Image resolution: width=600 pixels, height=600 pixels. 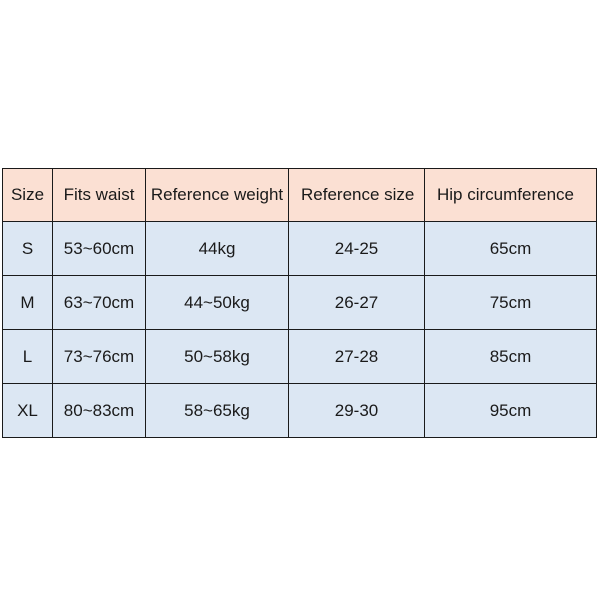 What do you see at coordinates (510, 356) in the screenshot?
I see `cell-hip-circumference: 85cm` at bounding box center [510, 356].